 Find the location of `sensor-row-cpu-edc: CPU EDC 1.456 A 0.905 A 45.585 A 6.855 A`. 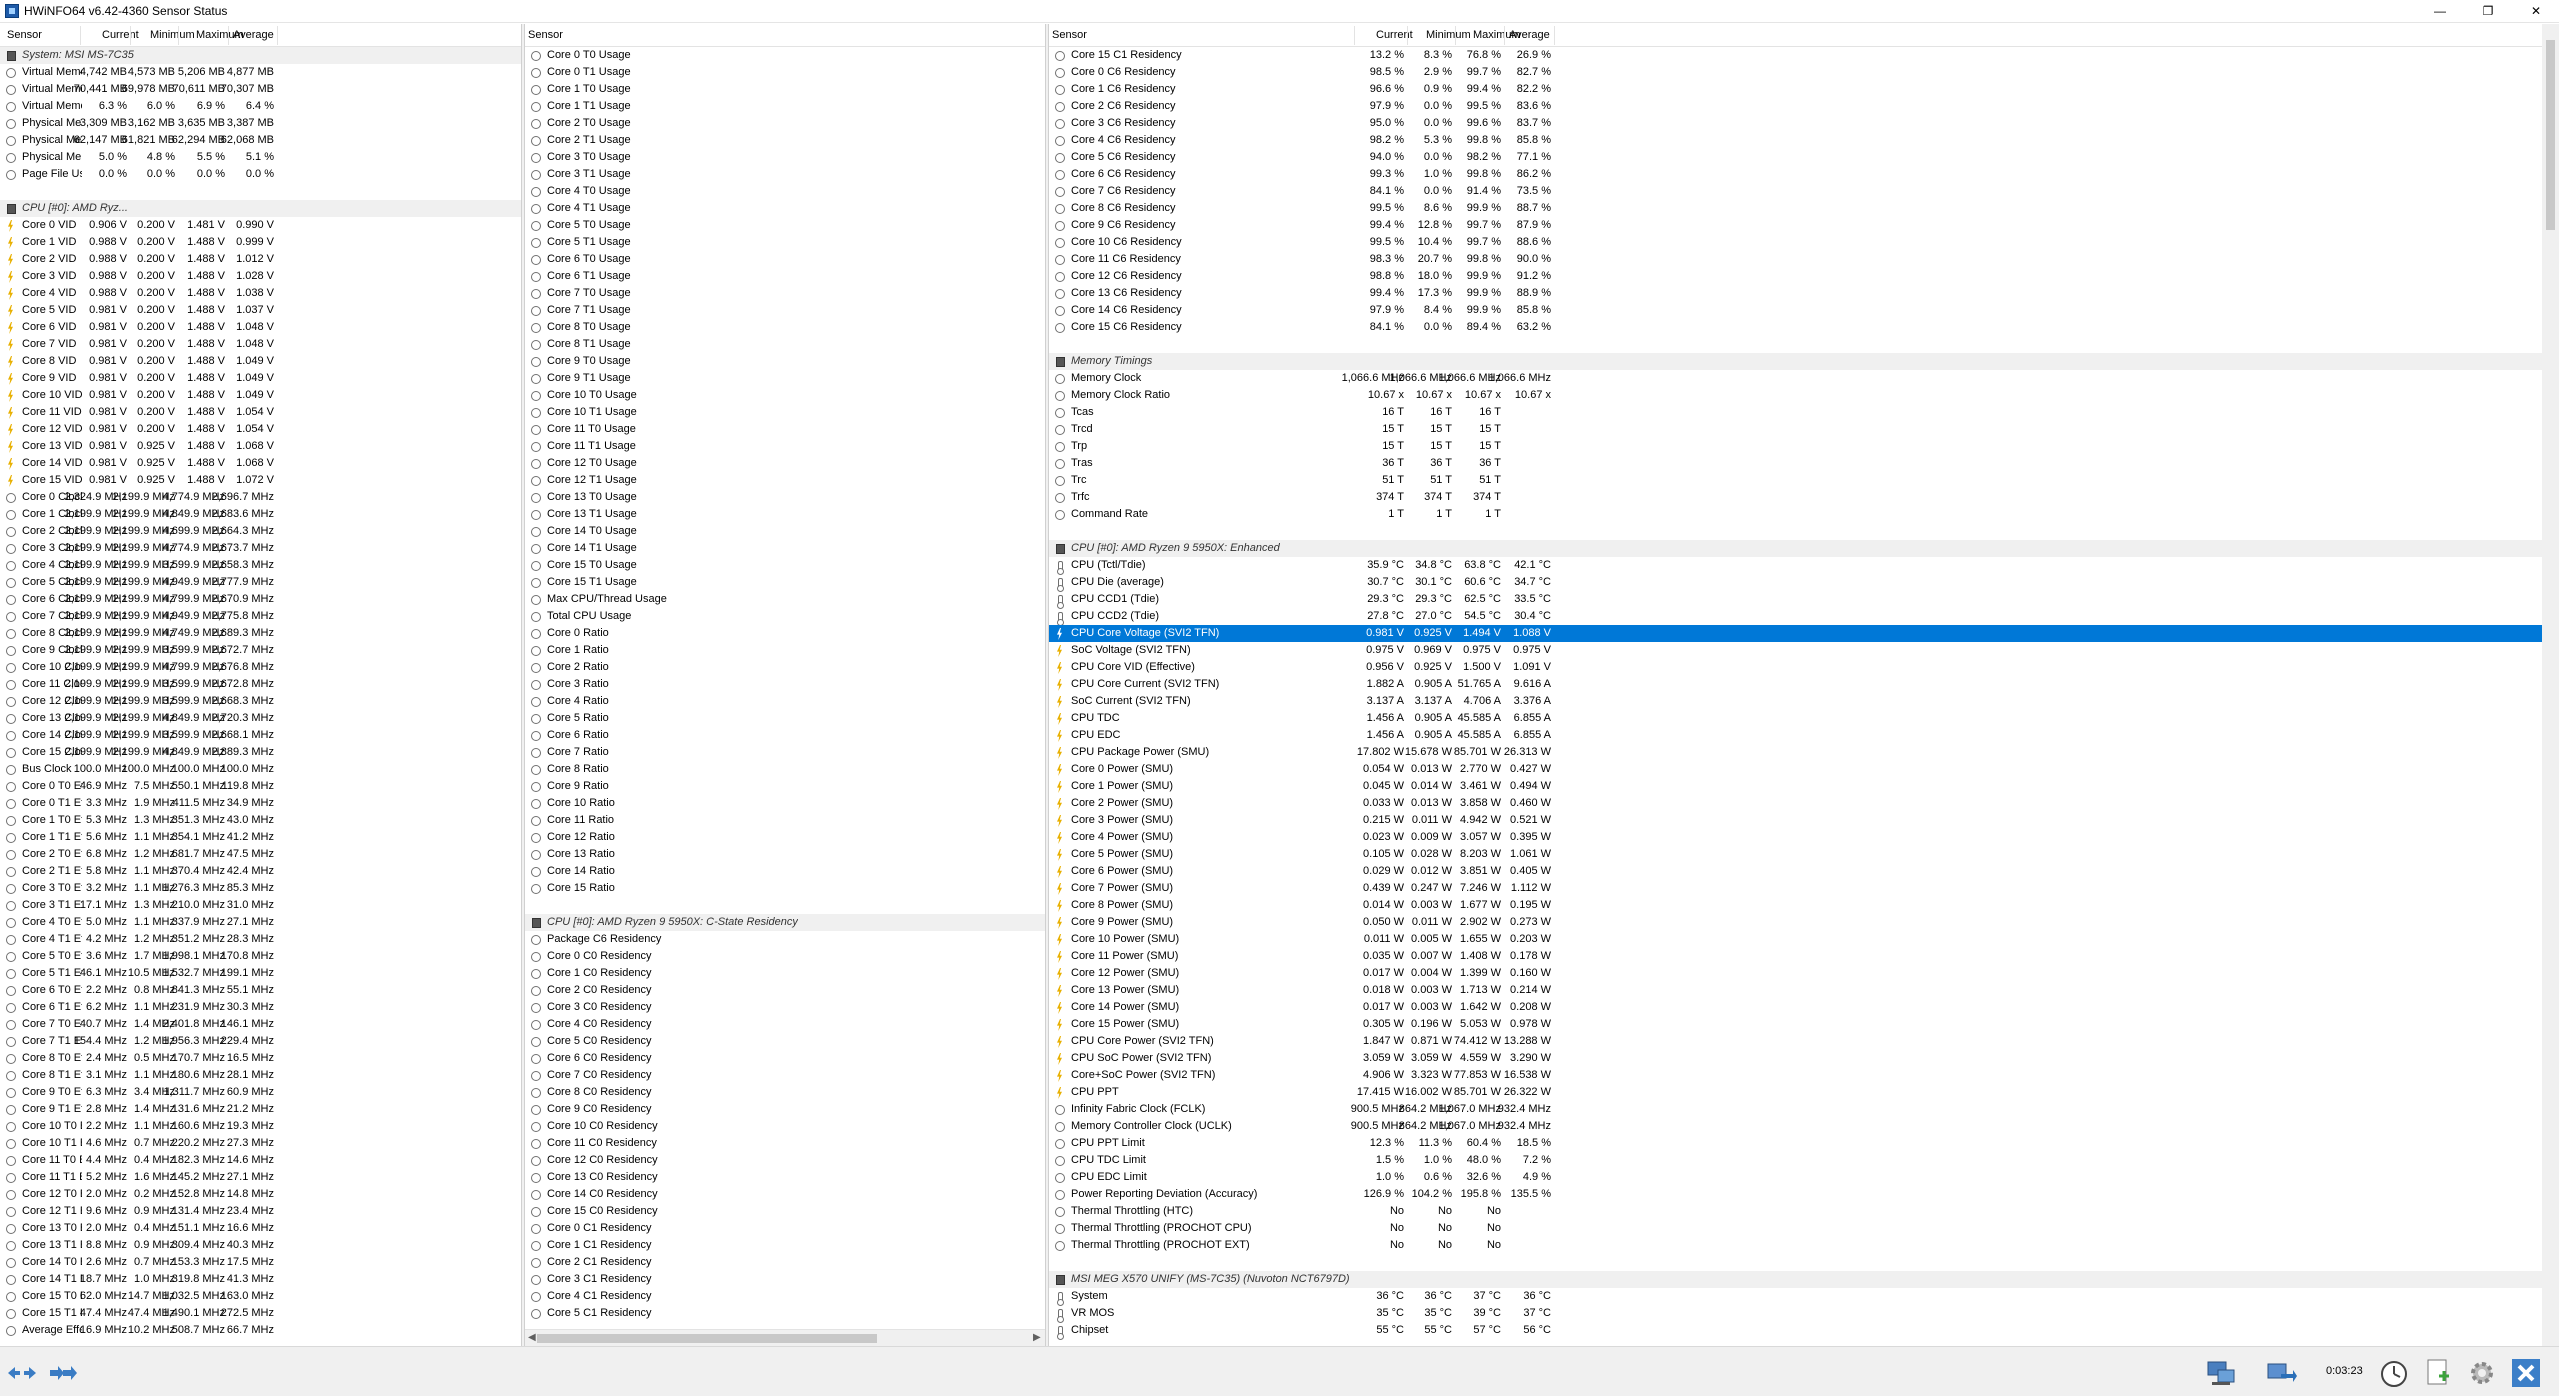

sensor-row-cpu-edc: CPU EDC 1.456 A 0.905 A 45.585 A 6.855 A is located at coordinates (1795, 735).